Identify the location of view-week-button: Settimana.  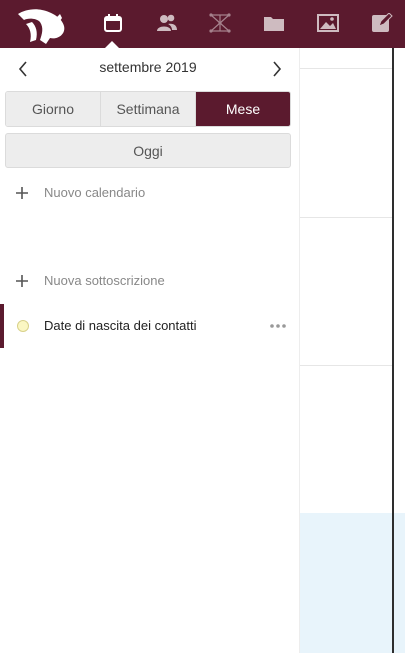
(148, 109).